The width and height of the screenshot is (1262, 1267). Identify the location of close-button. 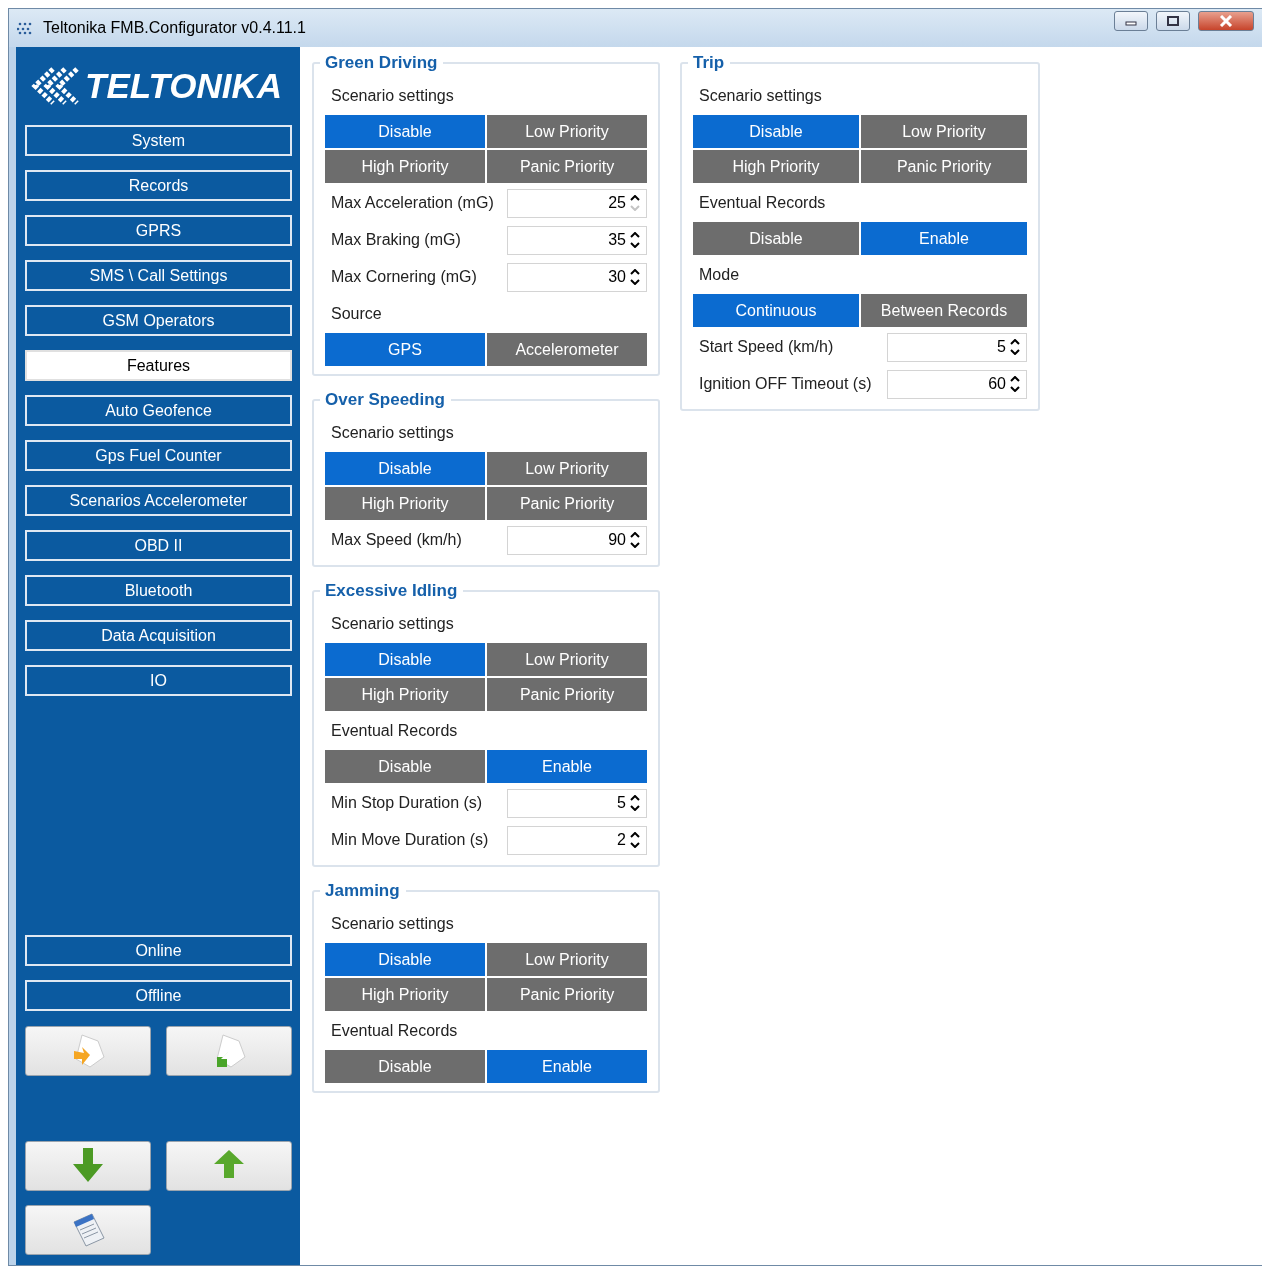
(1226, 21).